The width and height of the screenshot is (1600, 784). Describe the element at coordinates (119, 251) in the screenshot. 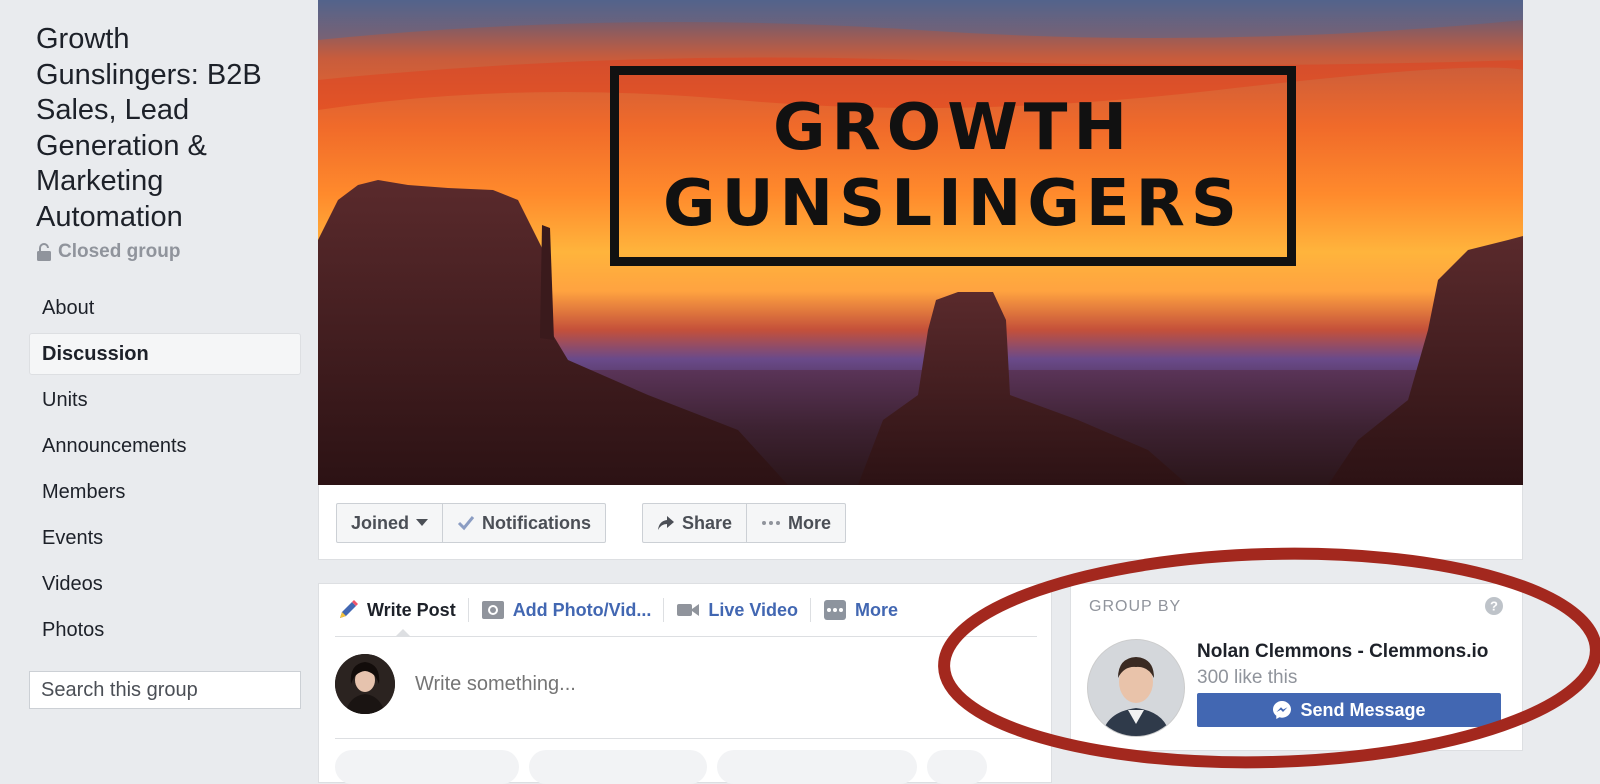

I see `privacy-label: Closed group` at that location.